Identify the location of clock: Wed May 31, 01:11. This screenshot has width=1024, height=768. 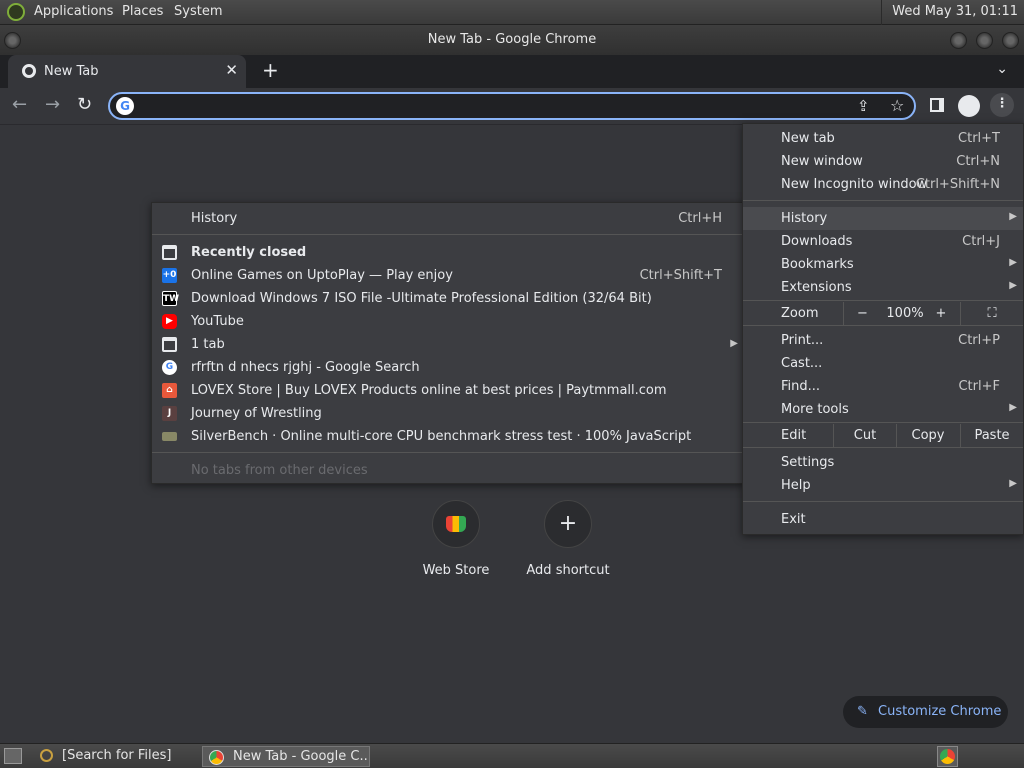
(952, 12).